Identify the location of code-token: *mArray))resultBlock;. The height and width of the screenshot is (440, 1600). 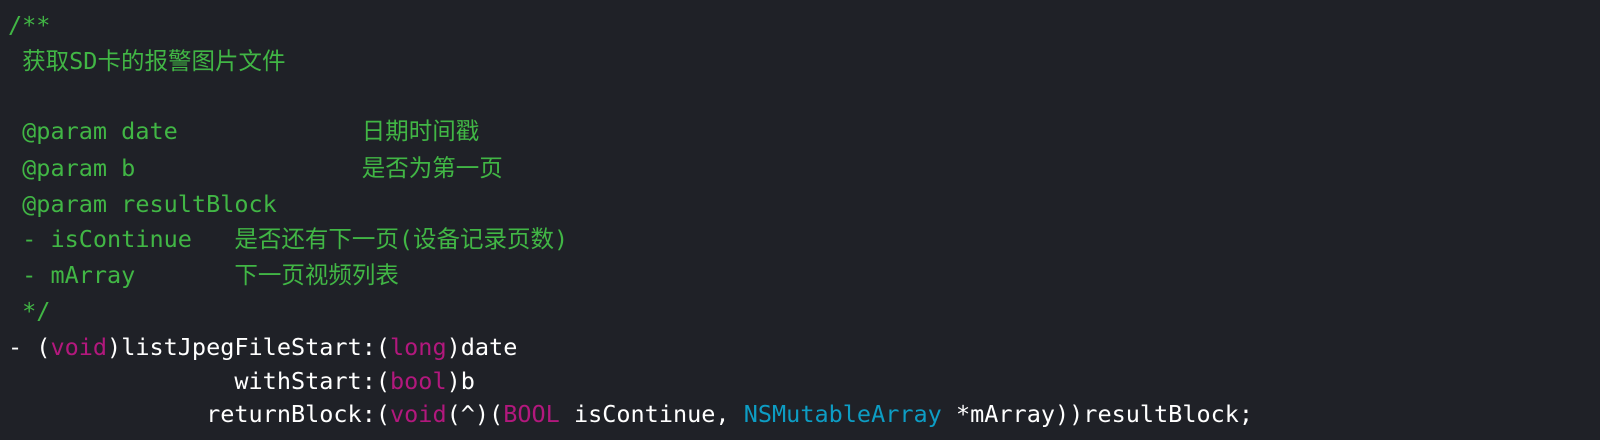
(1097, 414).